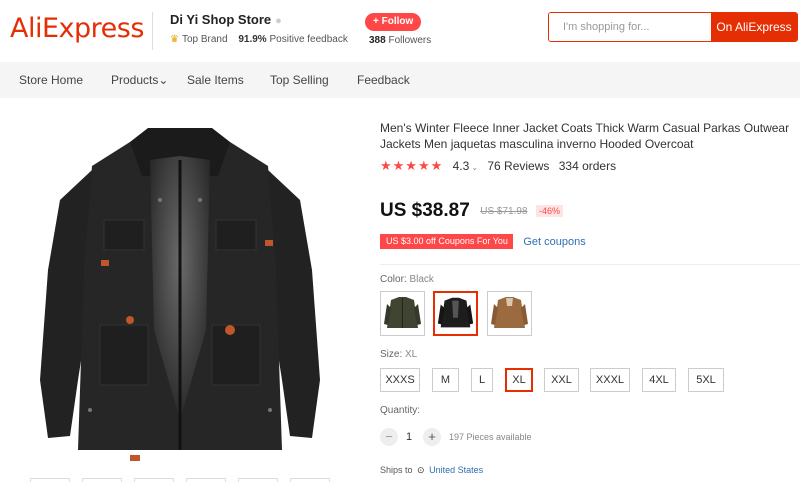 The height and width of the screenshot is (482, 800). I want to click on color-swatch-army-green, so click(402, 313).